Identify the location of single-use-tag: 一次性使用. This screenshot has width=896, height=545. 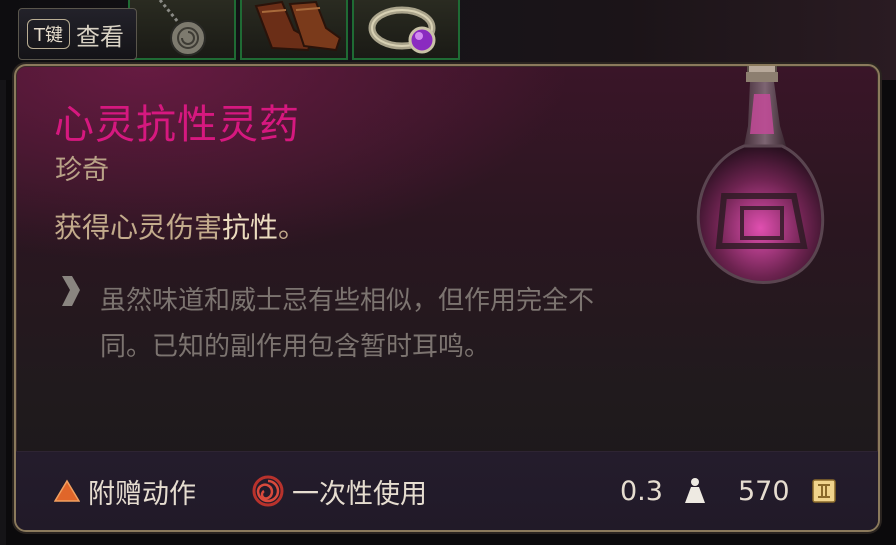
(339, 491).